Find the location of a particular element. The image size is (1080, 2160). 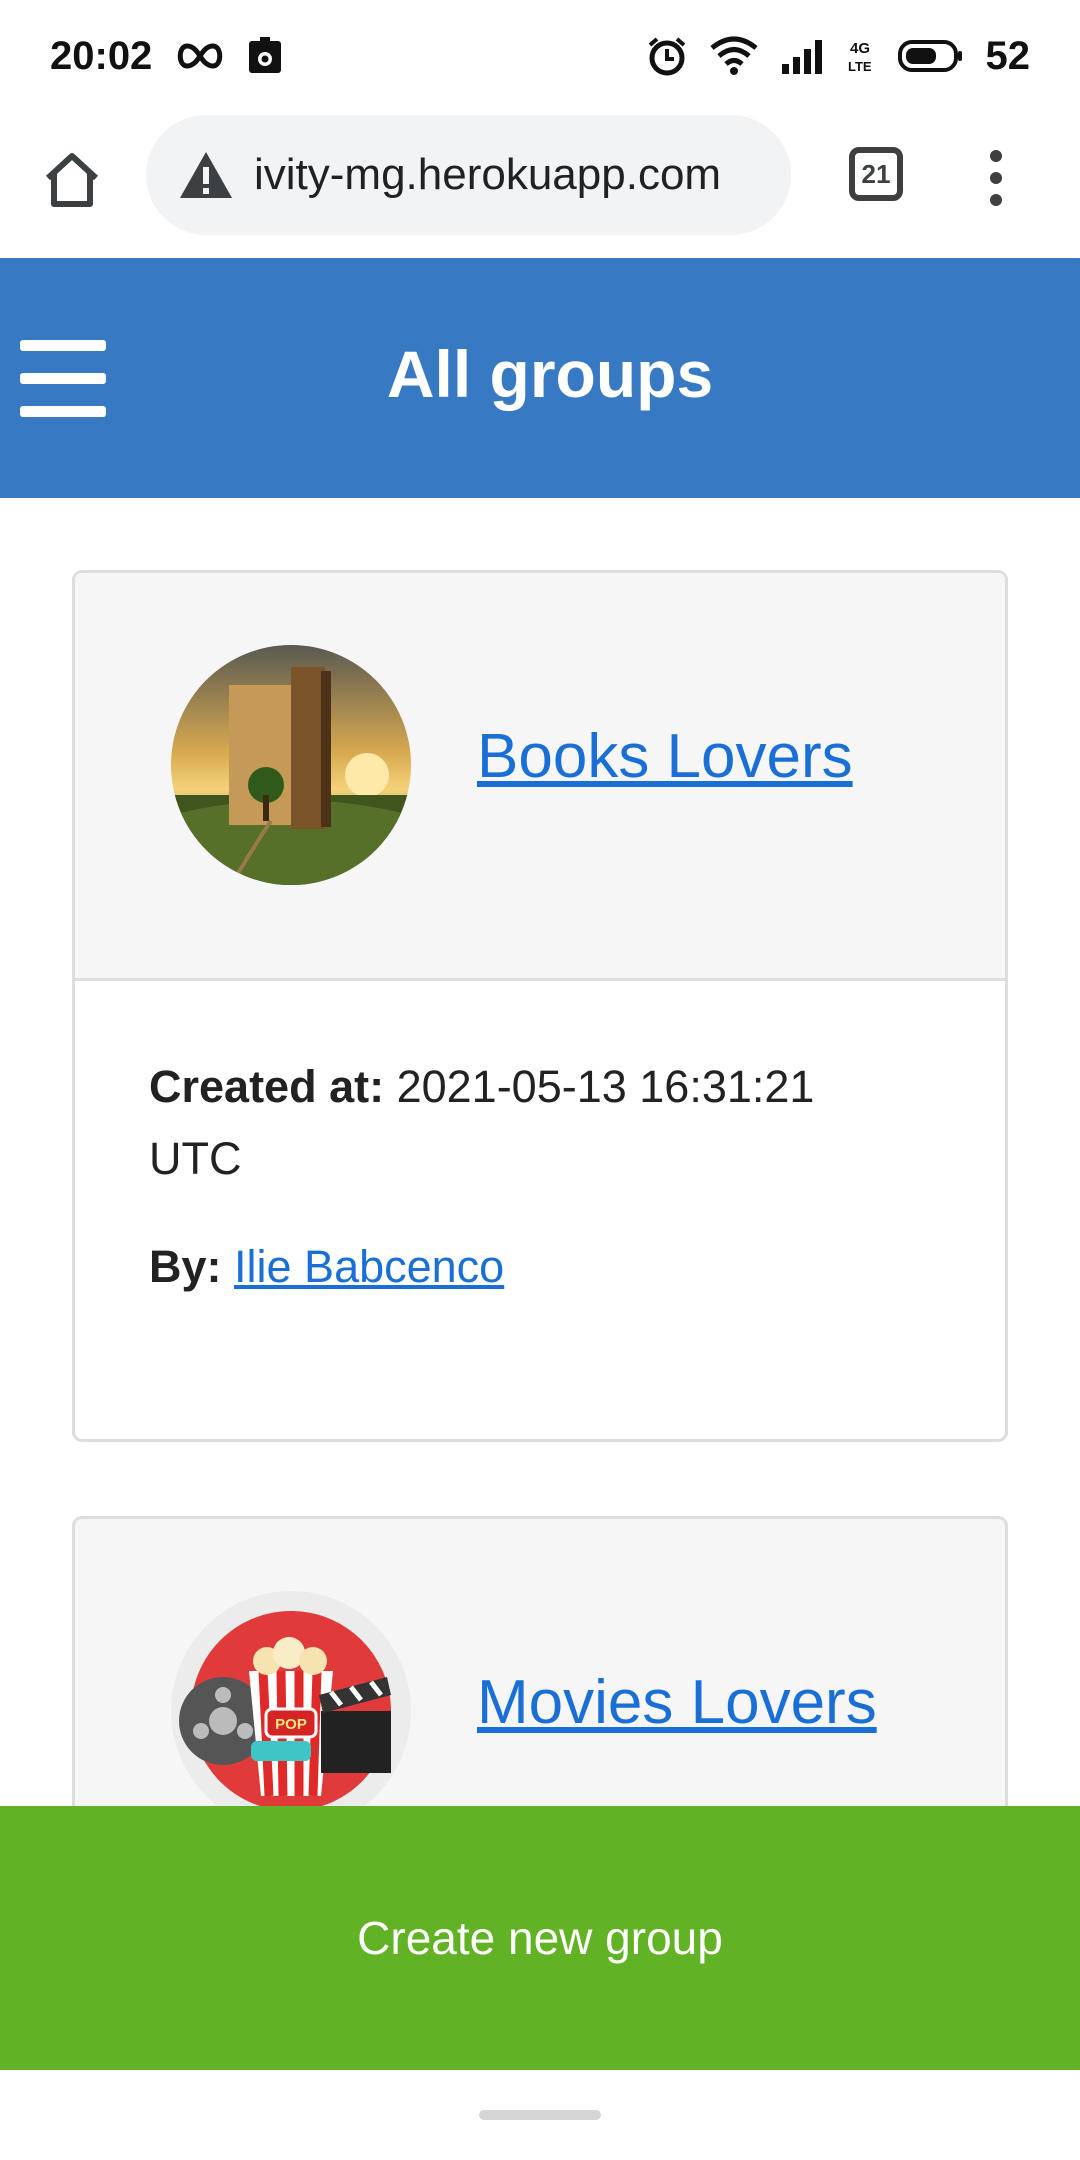

alarm-icon is located at coordinates (667, 56).